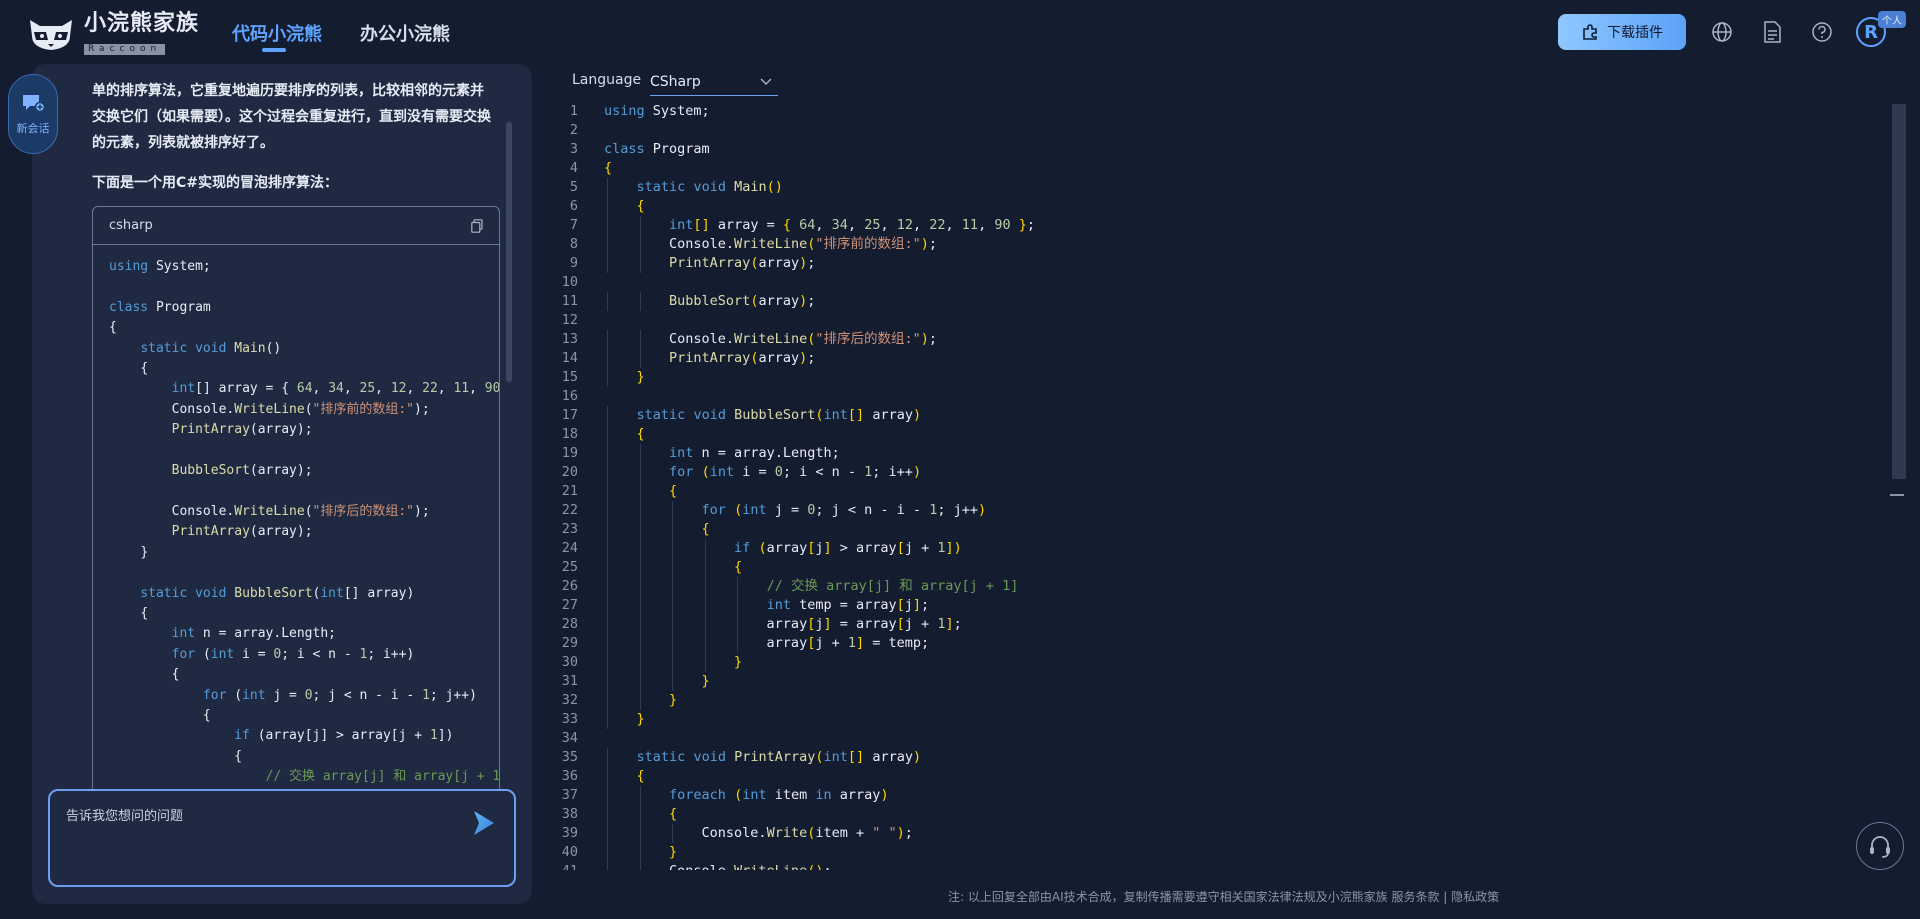 The height and width of the screenshot is (919, 1920). What do you see at coordinates (1822, 32) in the screenshot?
I see `help-icon` at bounding box center [1822, 32].